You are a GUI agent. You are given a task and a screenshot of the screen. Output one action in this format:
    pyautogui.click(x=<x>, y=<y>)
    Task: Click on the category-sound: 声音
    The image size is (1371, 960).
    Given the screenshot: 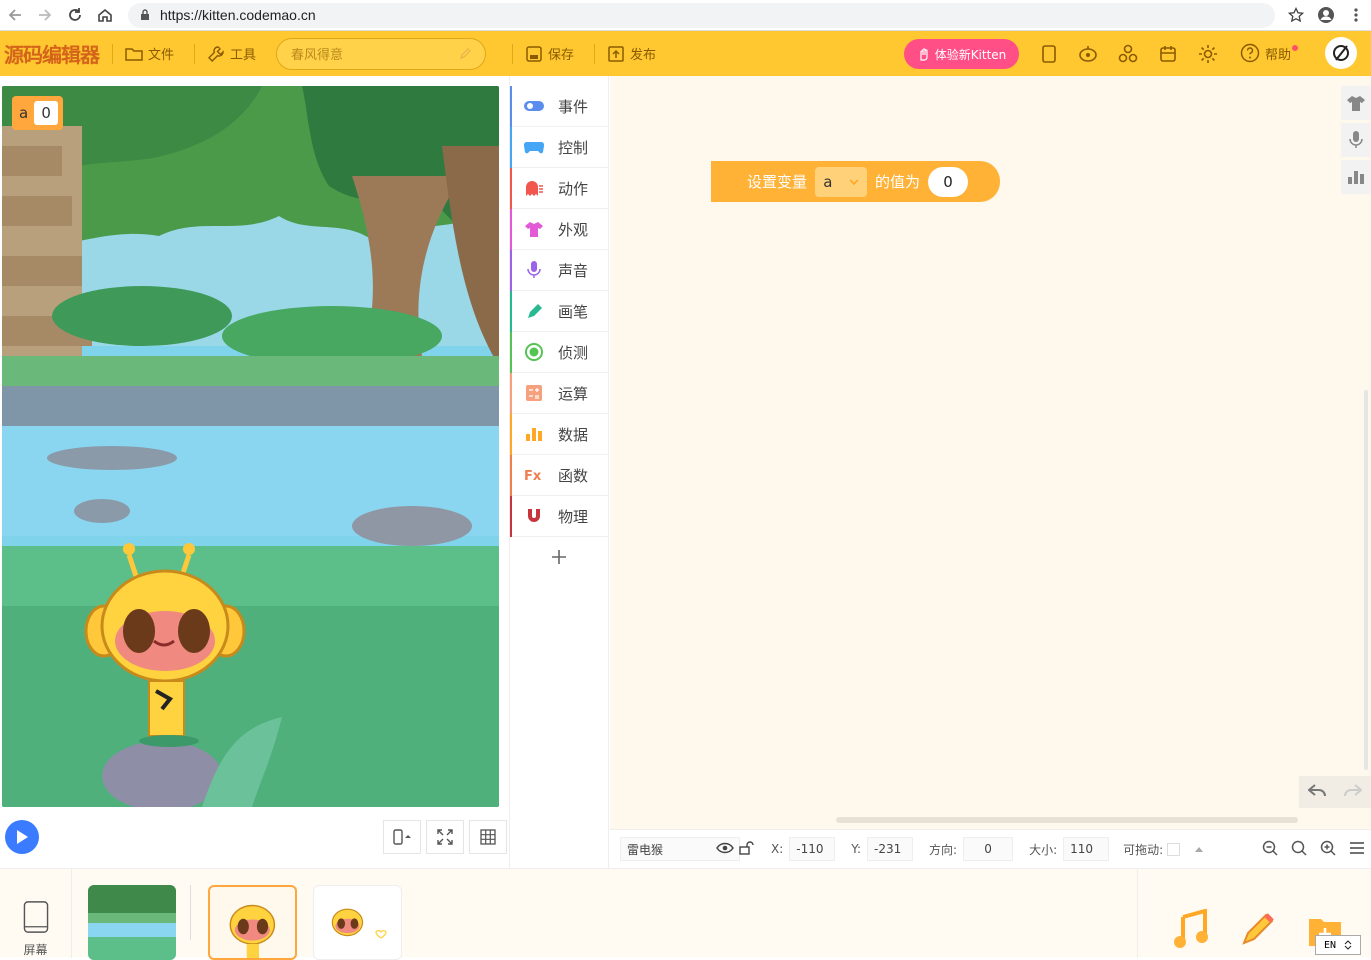 What is the action you would take?
    pyautogui.click(x=559, y=270)
    